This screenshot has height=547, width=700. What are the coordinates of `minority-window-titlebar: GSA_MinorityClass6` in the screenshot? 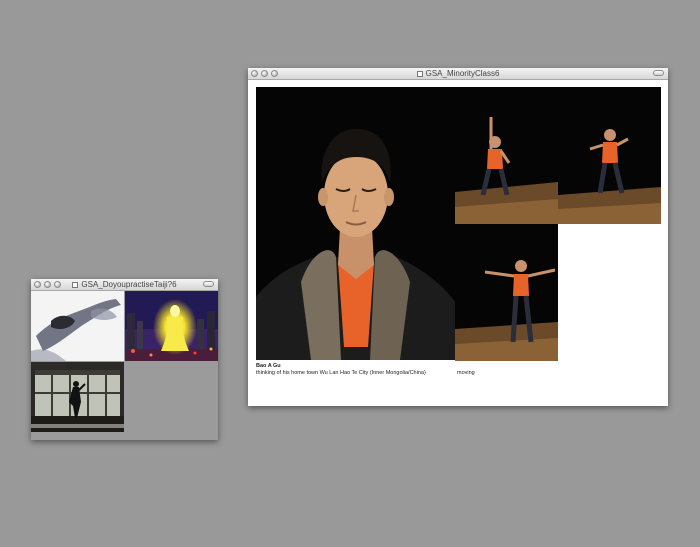 It's located at (458, 74).